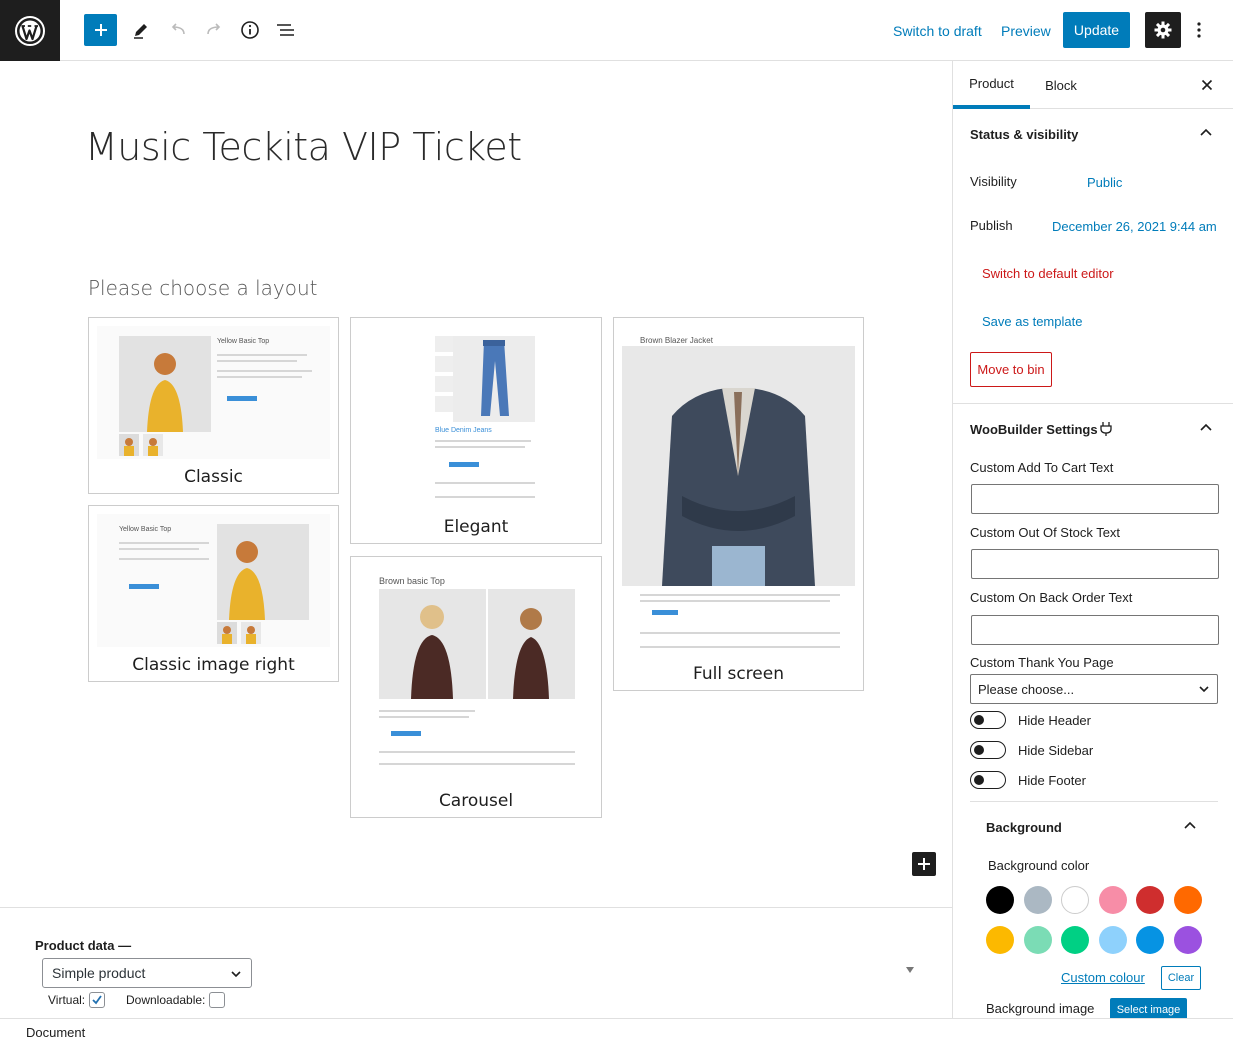 The height and width of the screenshot is (1043, 1233). I want to click on save-as-template-link: Save as template, so click(1032, 321).